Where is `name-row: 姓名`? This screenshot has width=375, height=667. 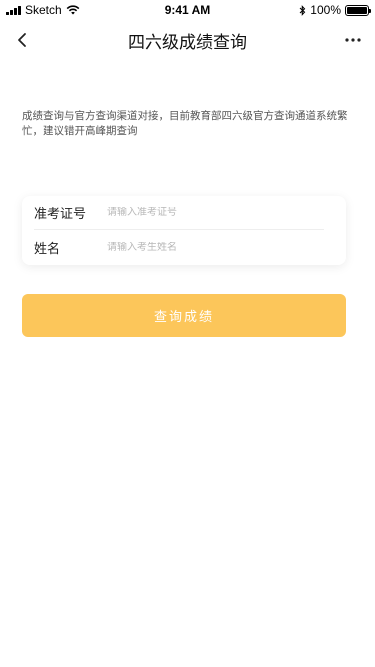
name-row: 姓名 is located at coordinates (179, 247).